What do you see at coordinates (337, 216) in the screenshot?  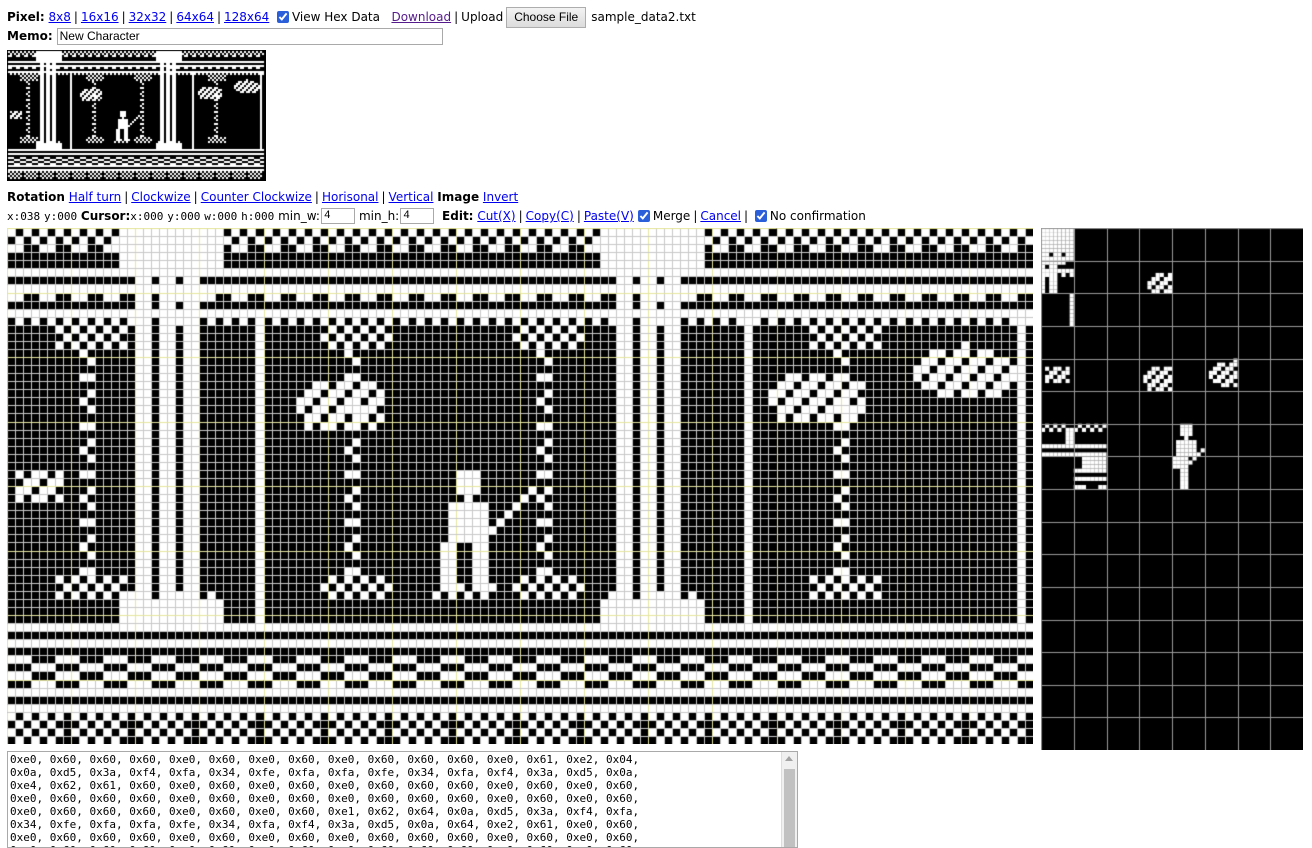 I see `min-w-input` at bounding box center [337, 216].